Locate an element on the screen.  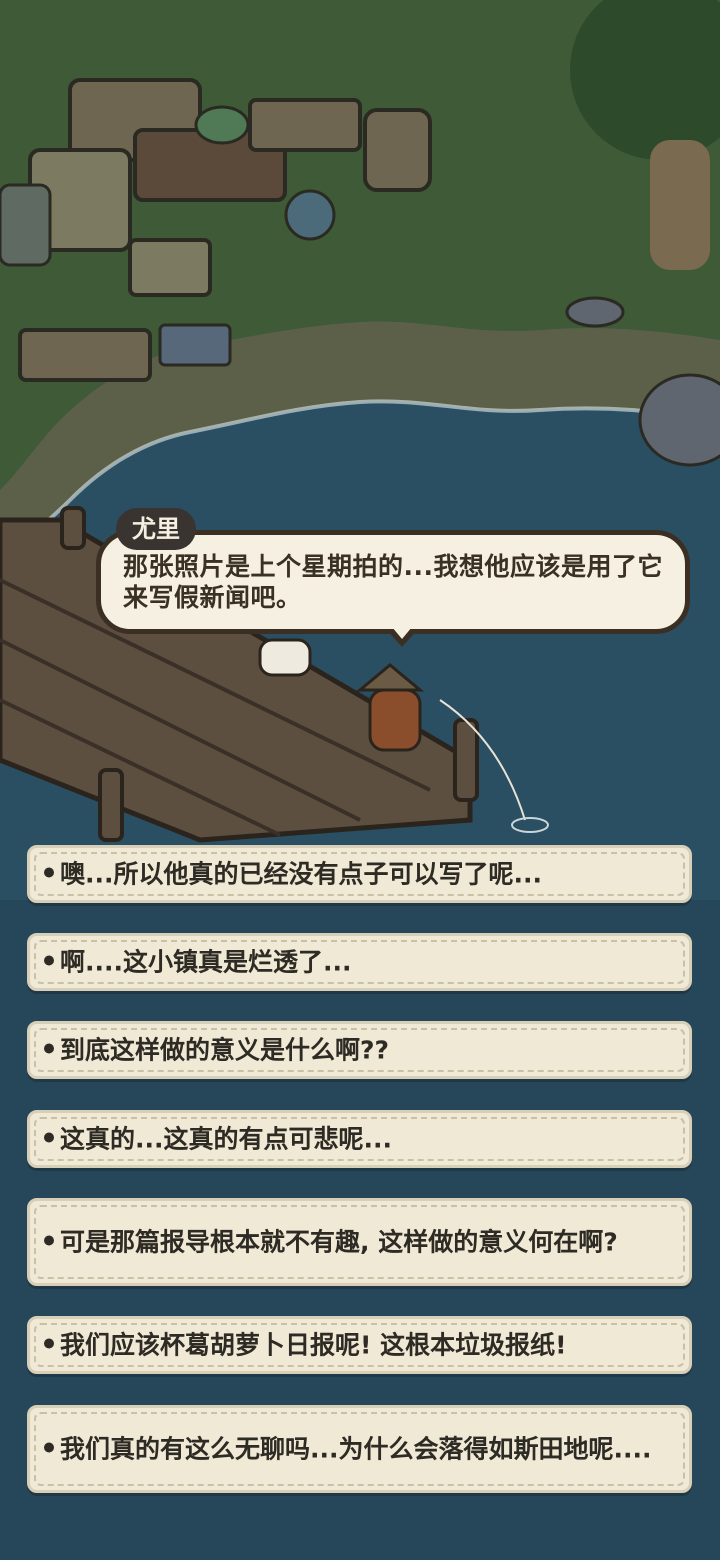
choice-label: 我们应该杯葛胡萝卜日报呢! 这根本垃圾报纸! is located at coordinates (359, 1345).